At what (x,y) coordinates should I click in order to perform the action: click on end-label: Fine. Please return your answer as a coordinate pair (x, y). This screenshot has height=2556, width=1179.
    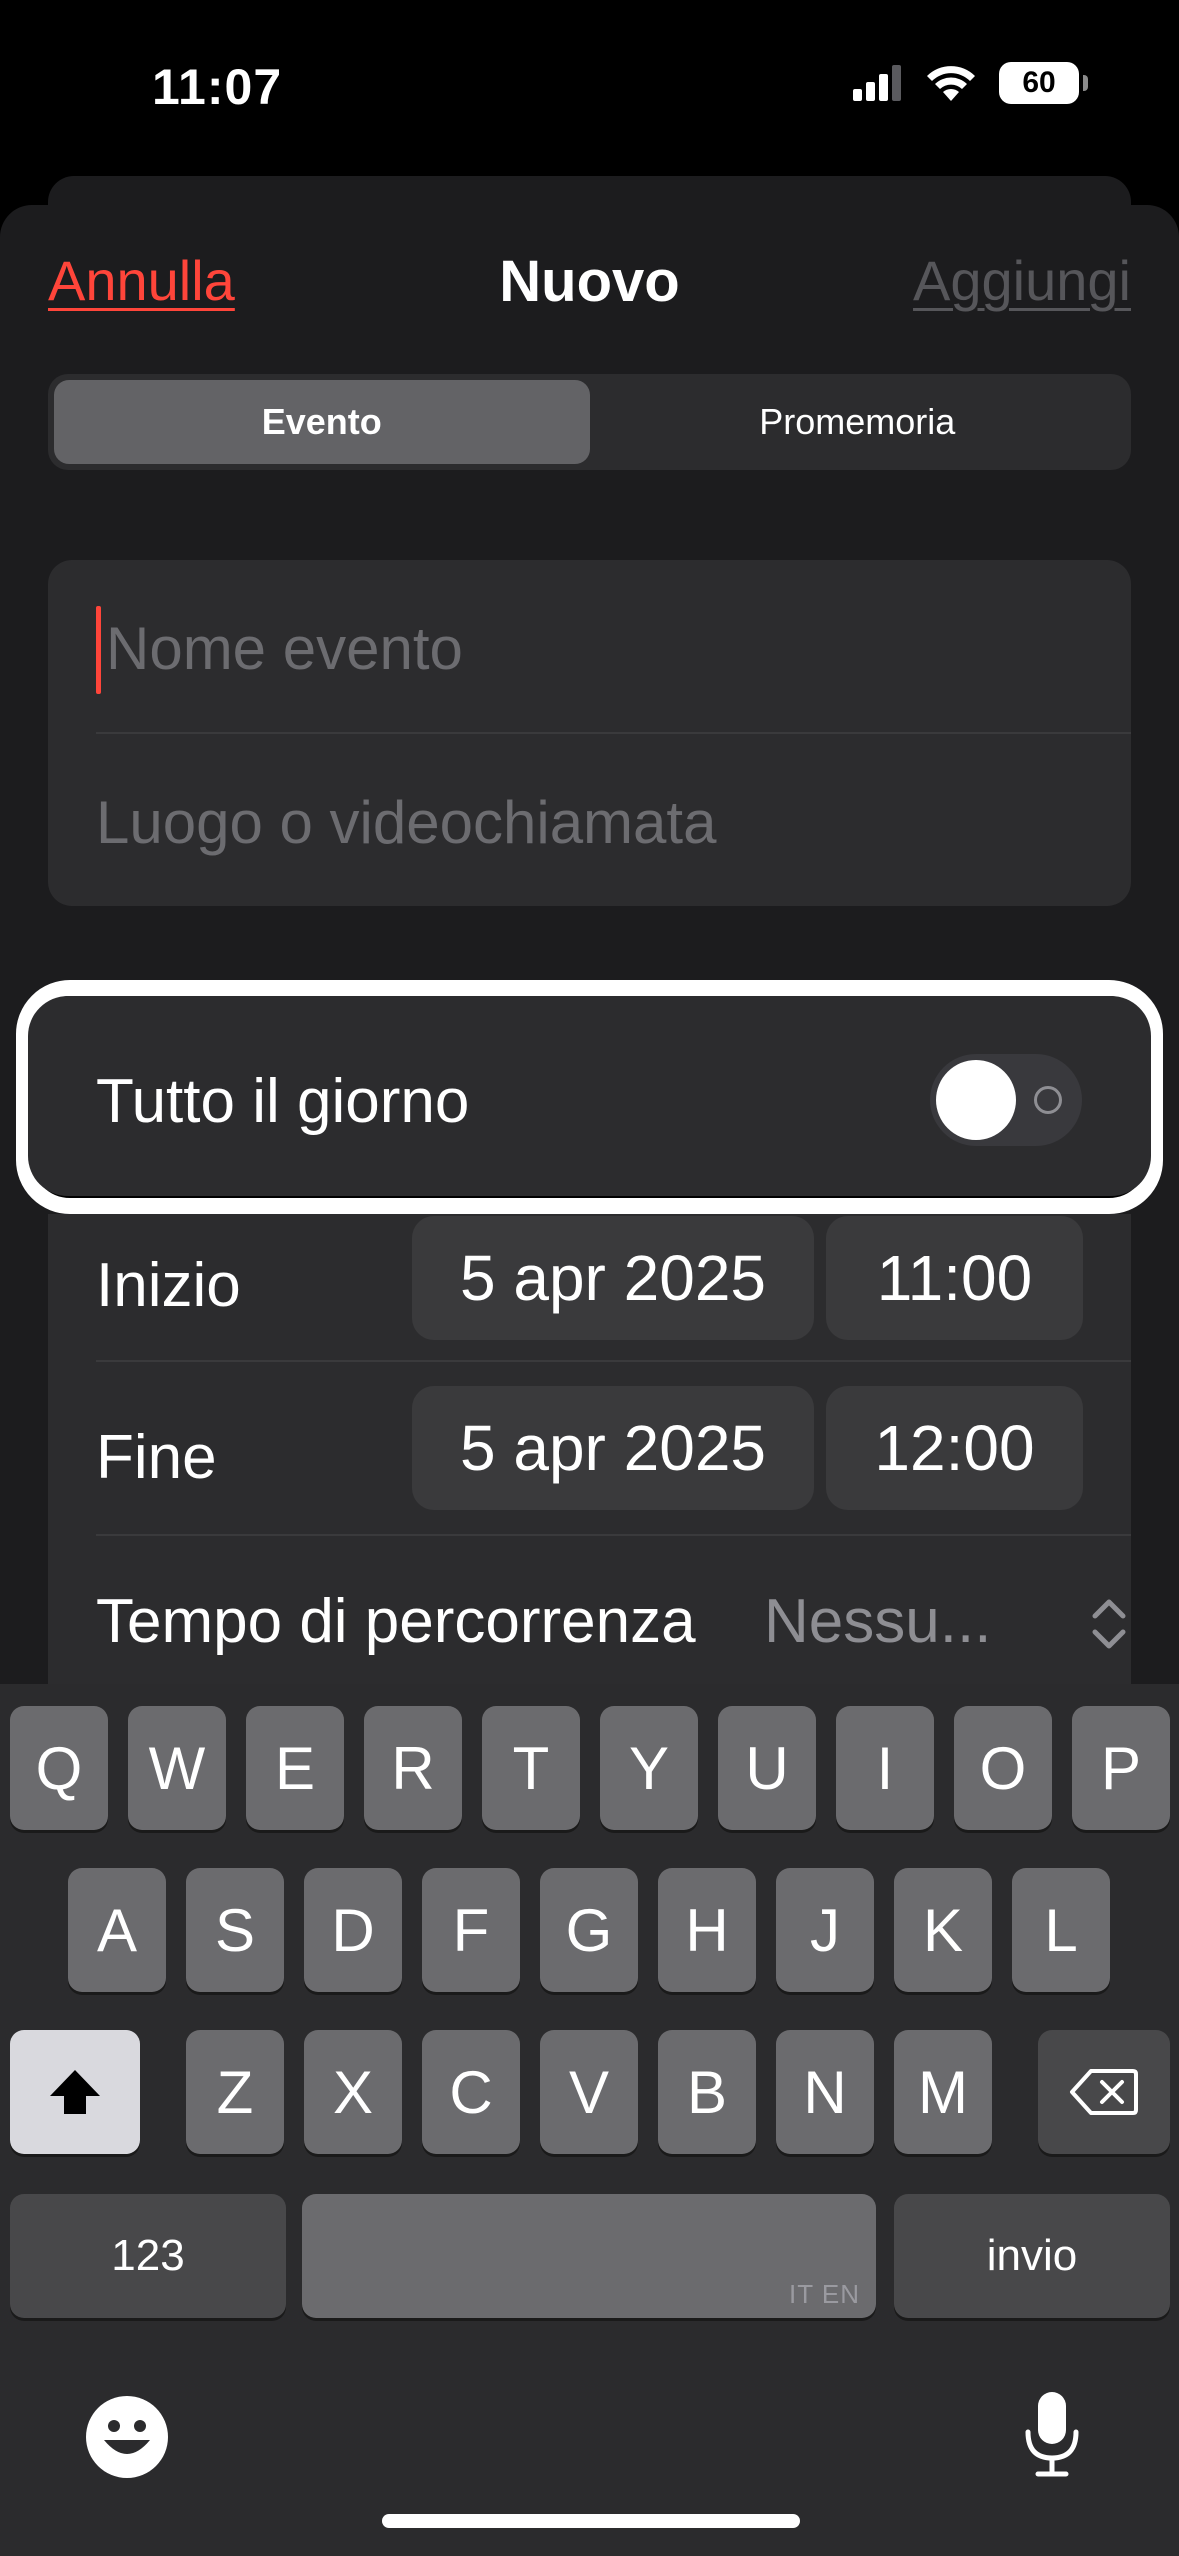
    Looking at the image, I should click on (156, 1457).